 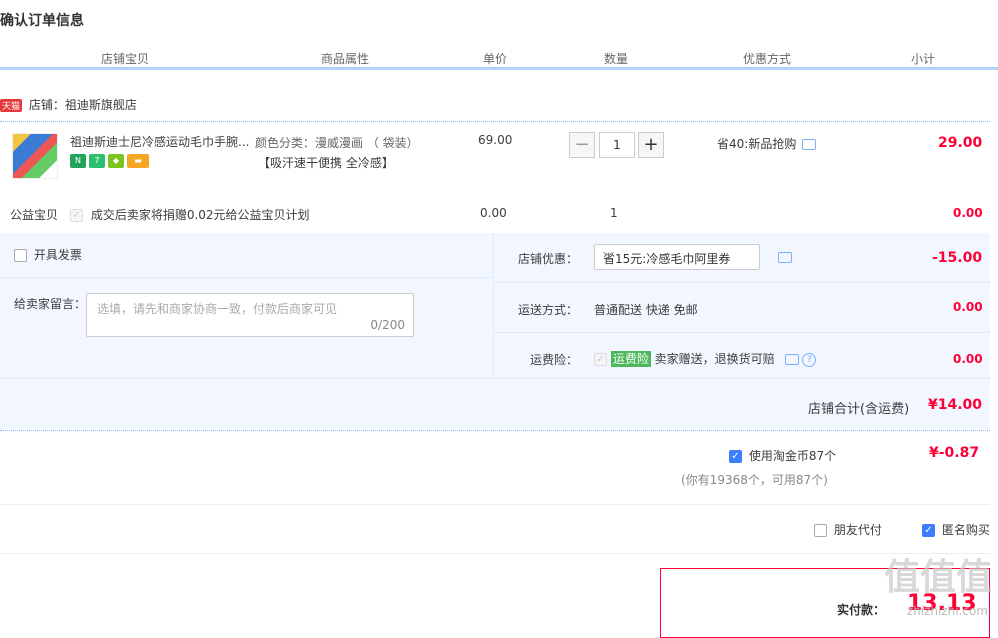 I want to click on shop-coupon-label: 店铺优惠：, so click(x=548, y=259).